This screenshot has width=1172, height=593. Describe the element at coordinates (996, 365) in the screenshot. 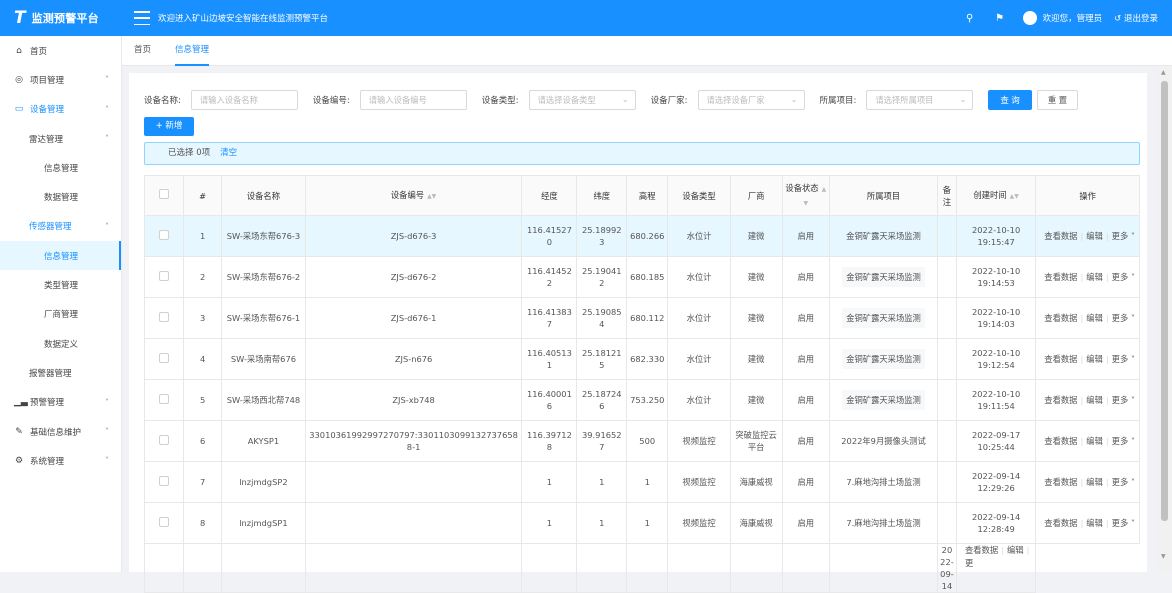

I see `created-clock: 19:12:54` at that location.